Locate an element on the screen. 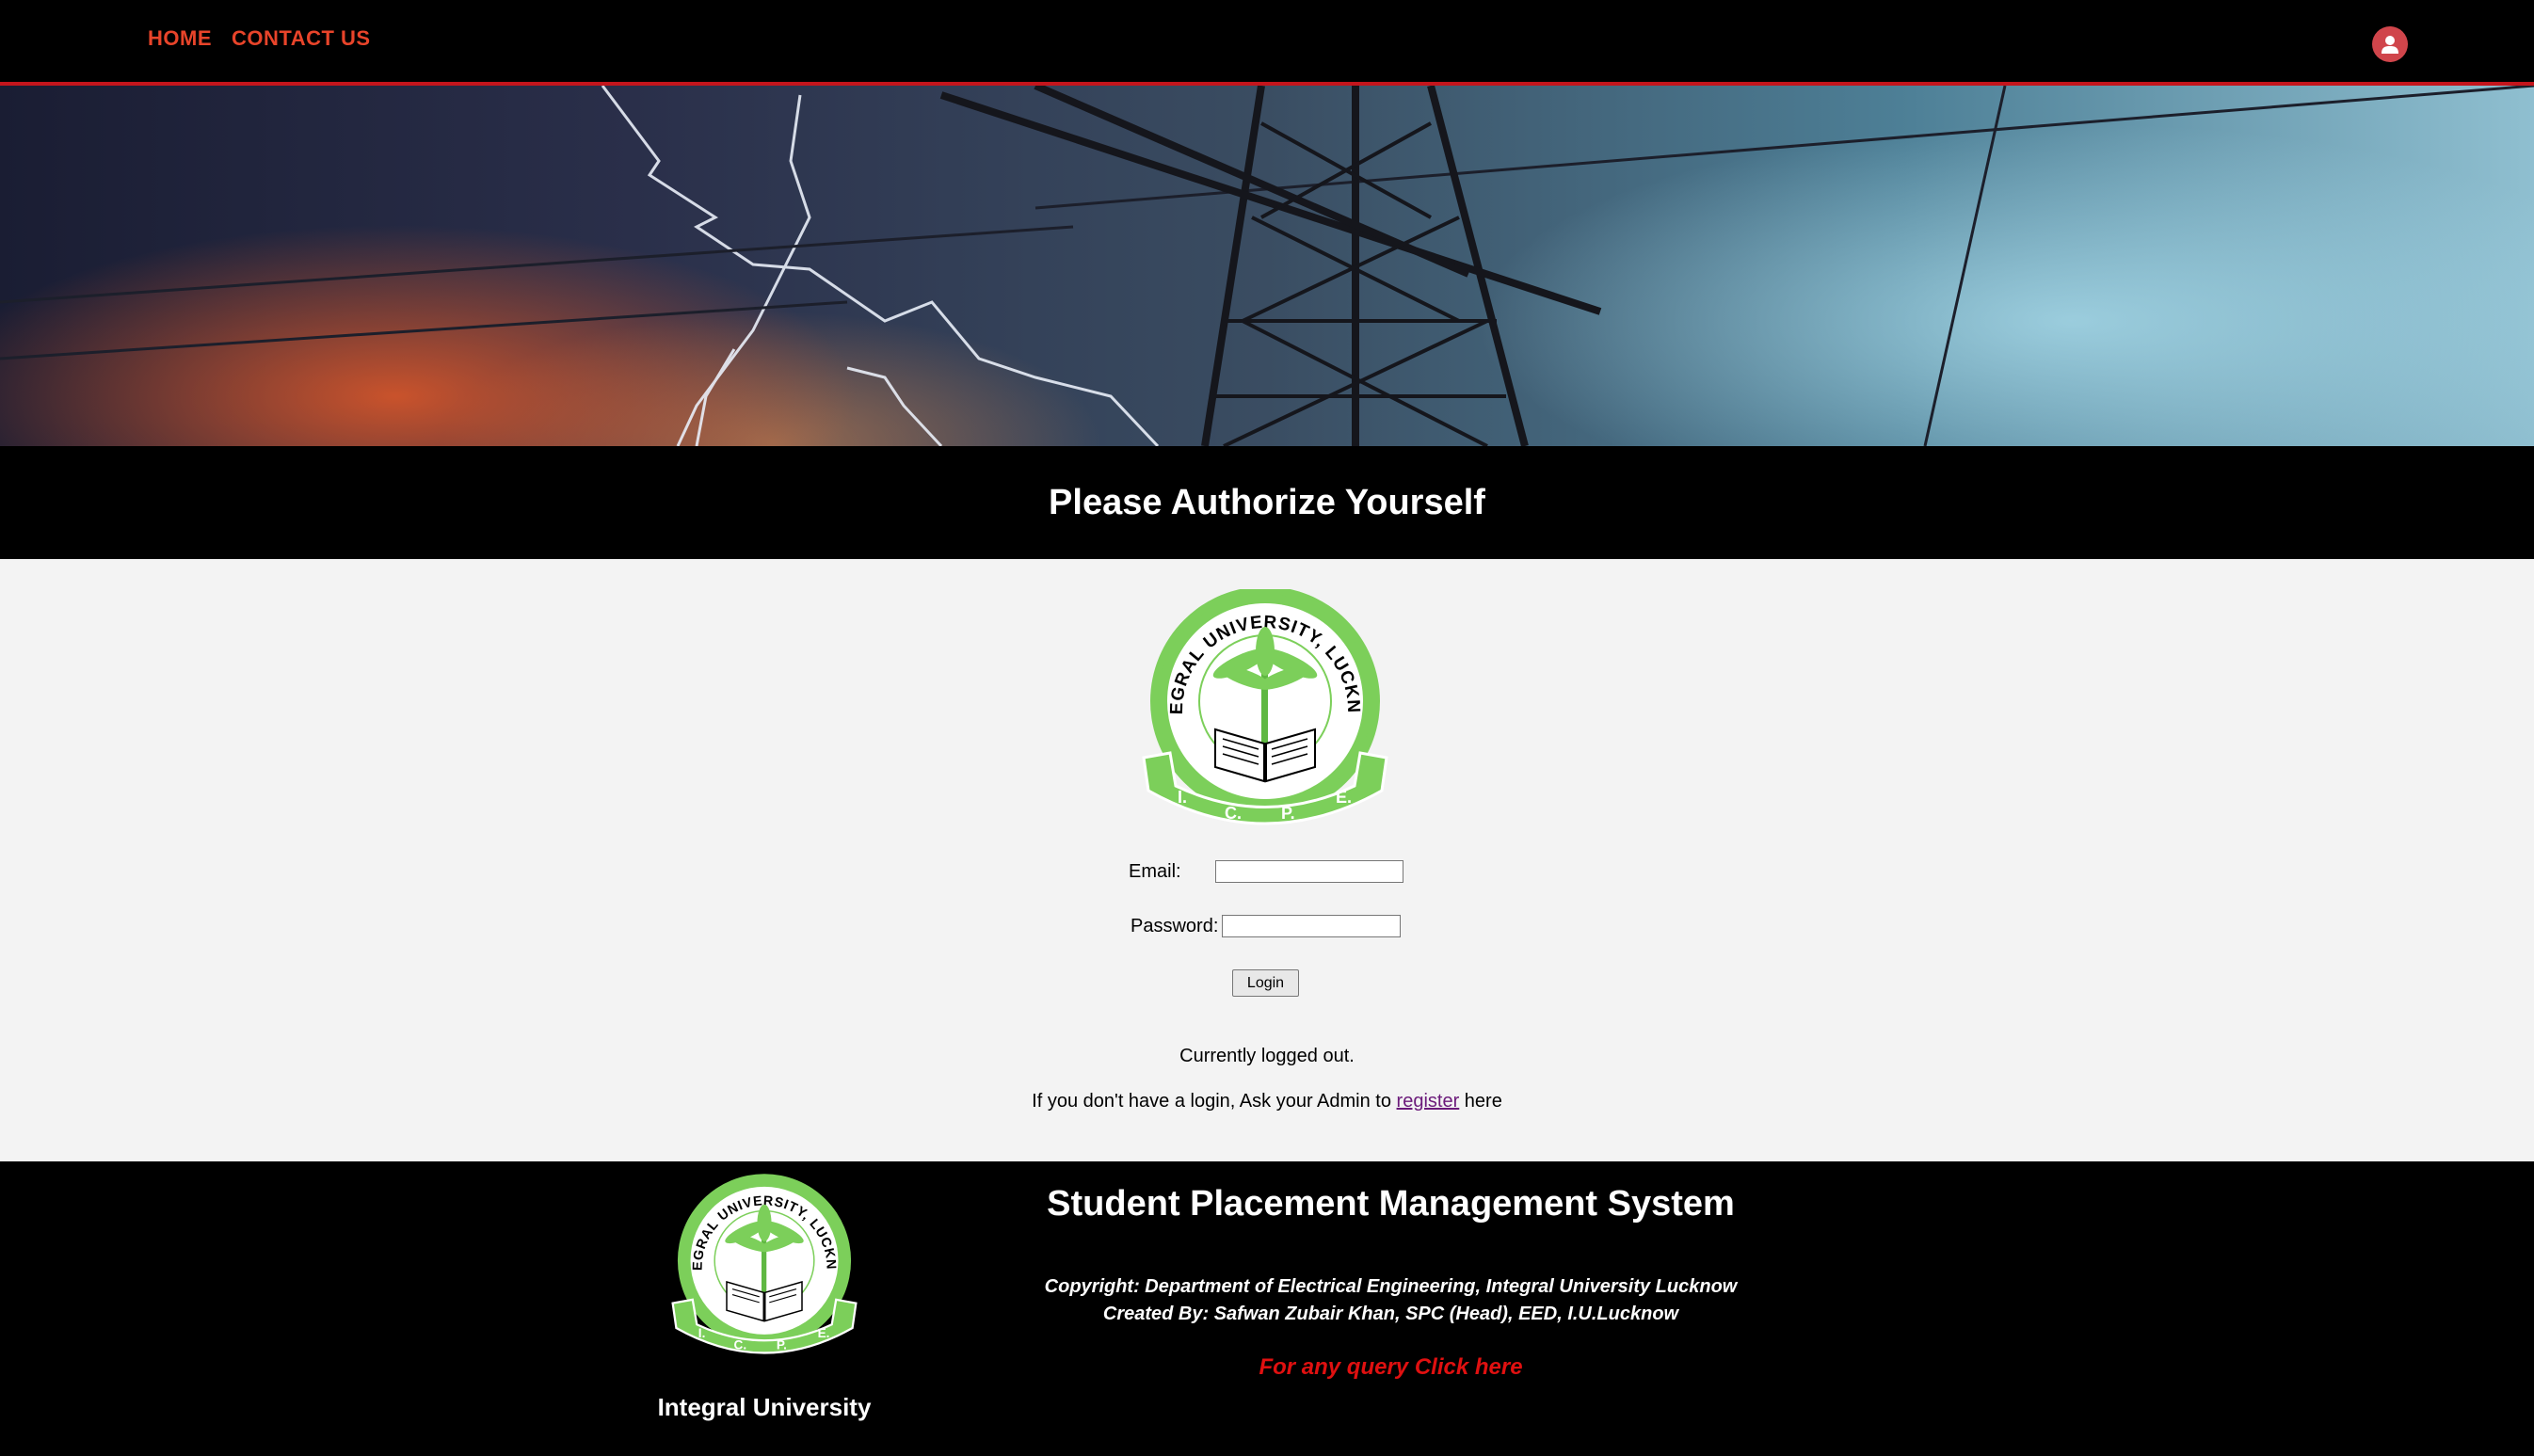 This screenshot has height=1456, width=2534. user-icon is located at coordinates (2390, 45).